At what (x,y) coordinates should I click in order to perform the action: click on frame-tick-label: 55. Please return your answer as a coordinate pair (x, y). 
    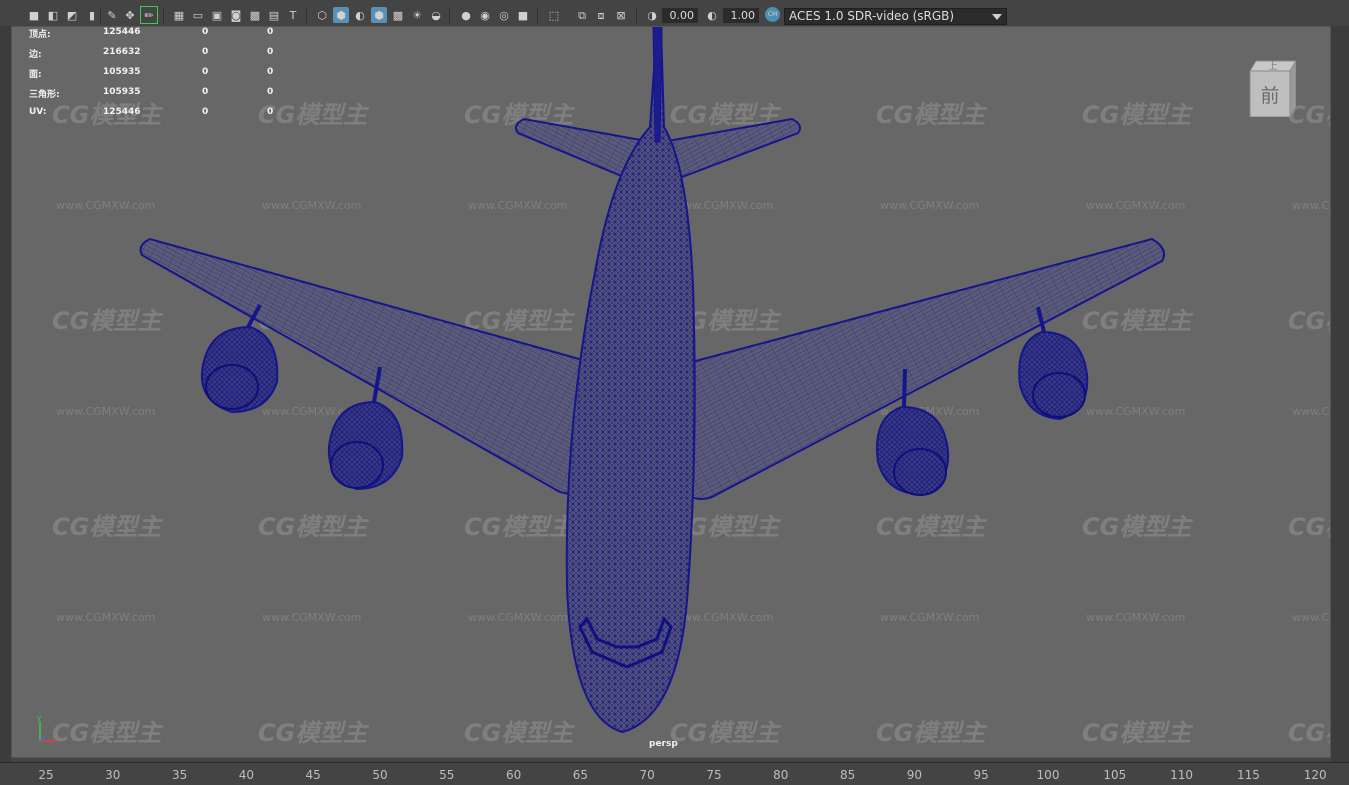
    Looking at the image, I should click on (447, 775).